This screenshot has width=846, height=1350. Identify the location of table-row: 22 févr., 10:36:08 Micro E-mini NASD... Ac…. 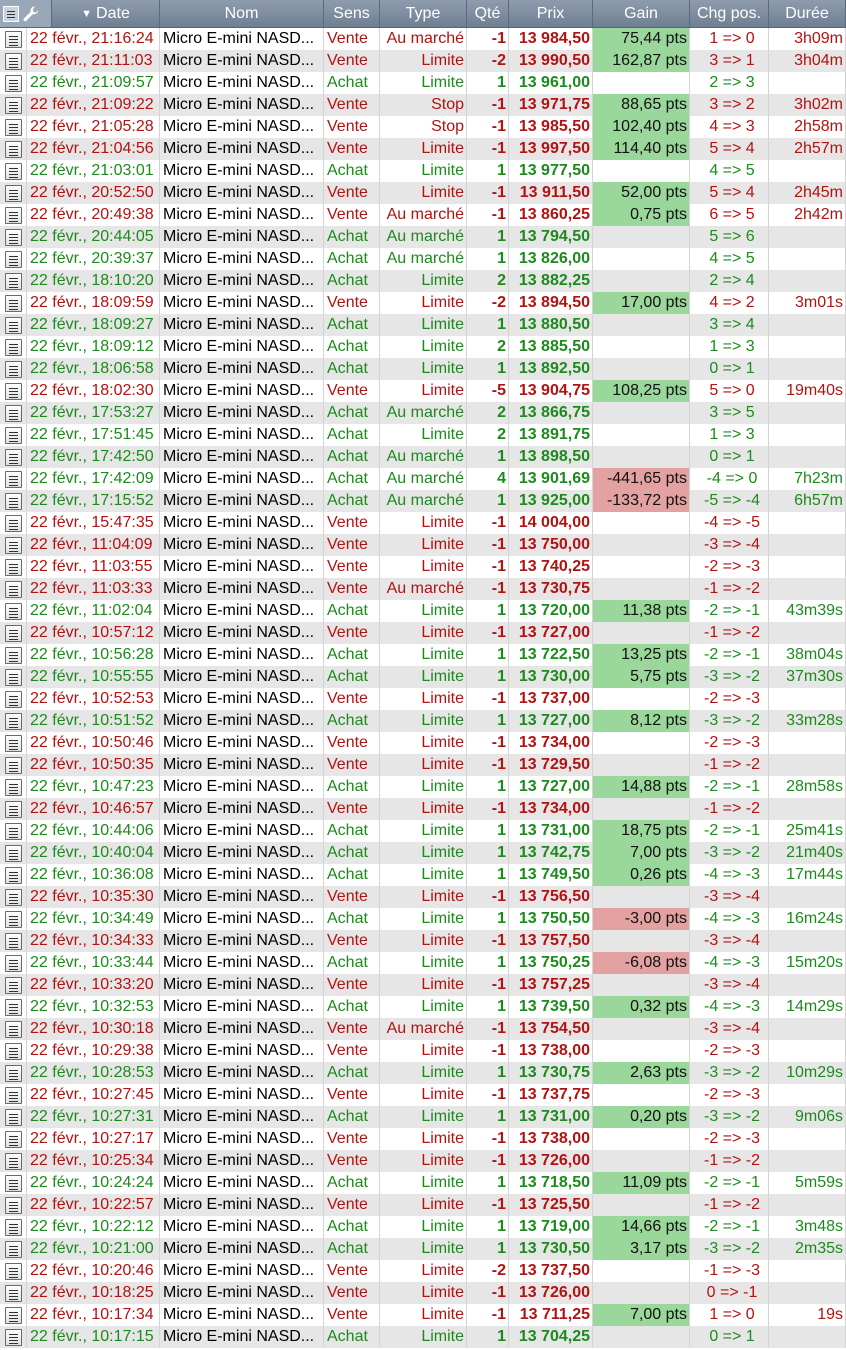
(423, 875).